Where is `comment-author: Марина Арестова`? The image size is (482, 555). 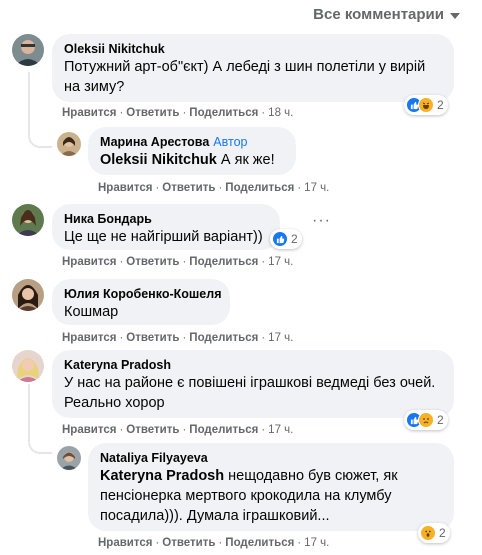
comment-author: Марина Арестова is located at coordinates (154, 142).